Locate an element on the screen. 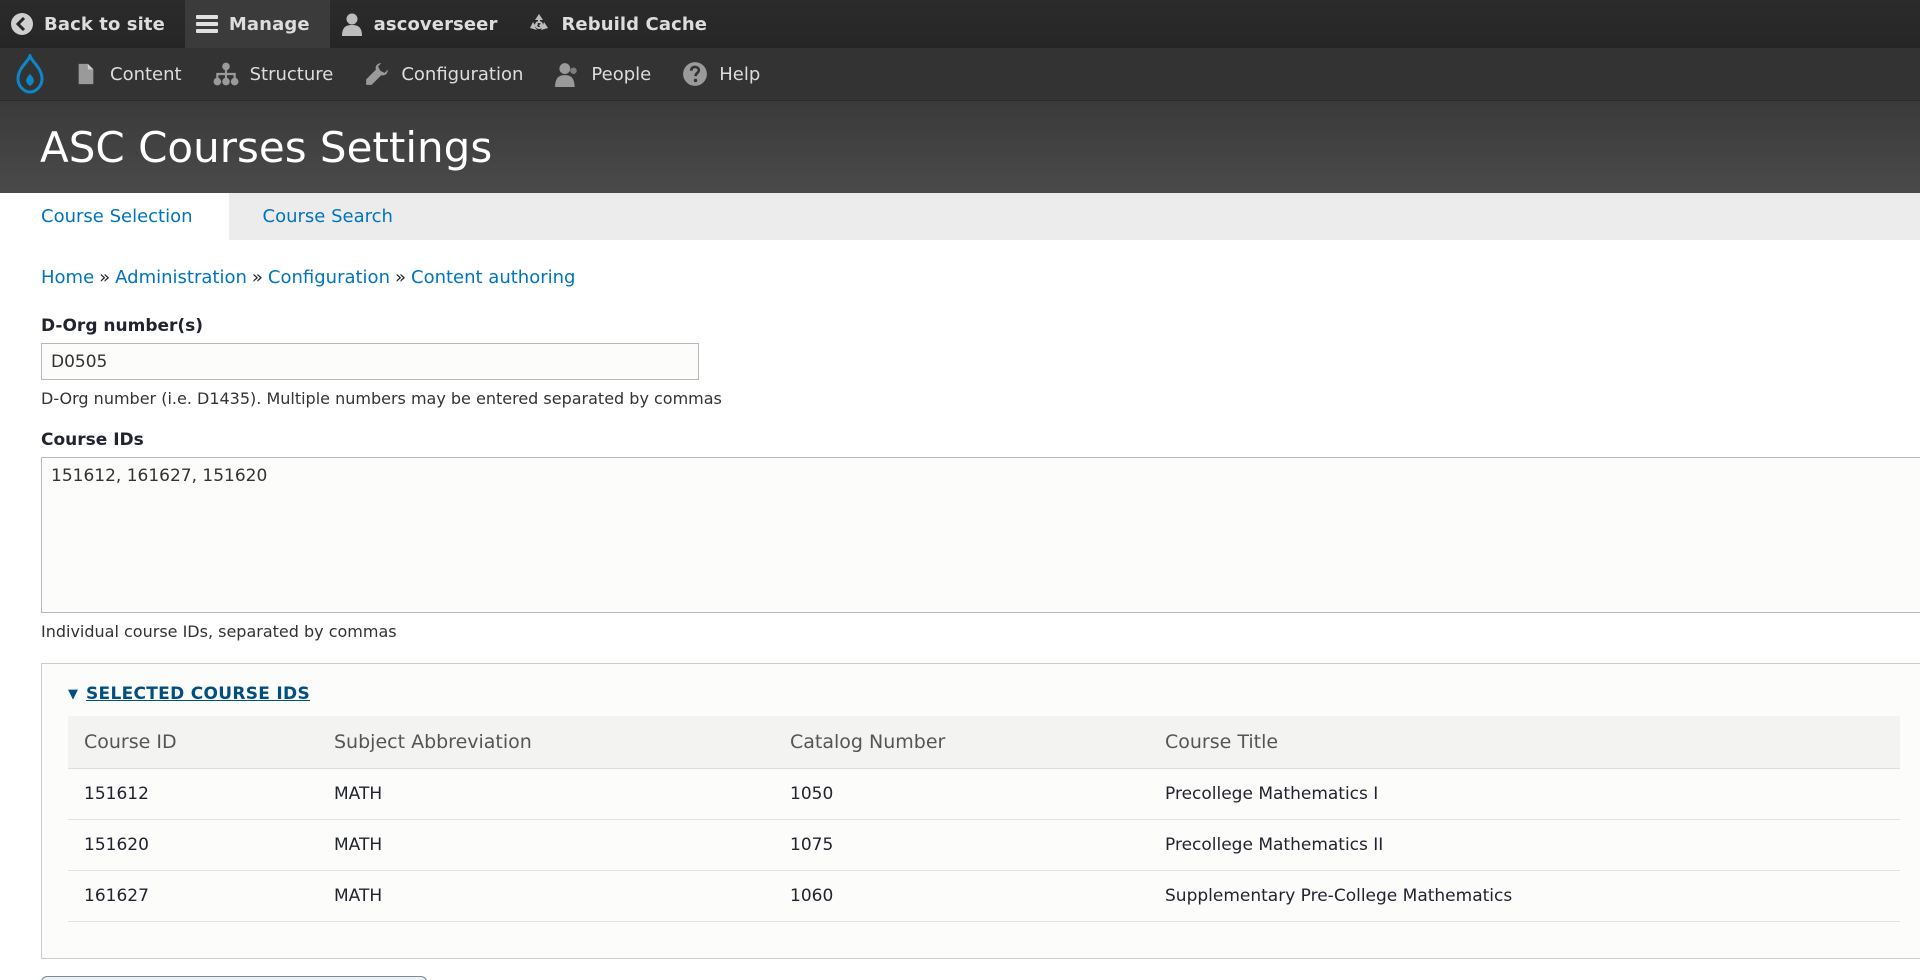 The height and width of the screenshot is (980, 1920). cell-course-id: 151620 is located at coordinates (193, 845).